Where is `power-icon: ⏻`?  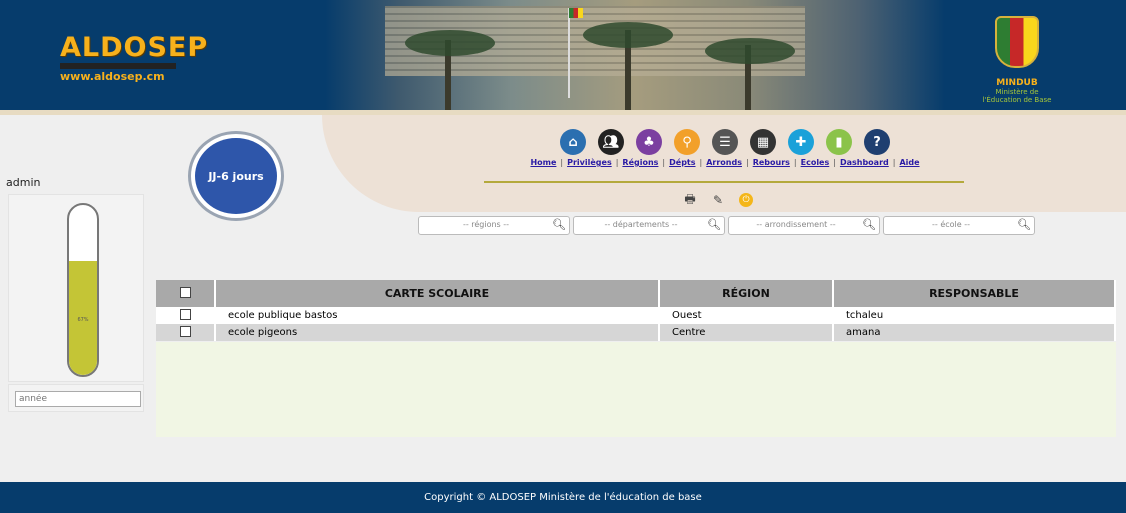 power-icon: ⏻ is located at coordinates (746, 200).